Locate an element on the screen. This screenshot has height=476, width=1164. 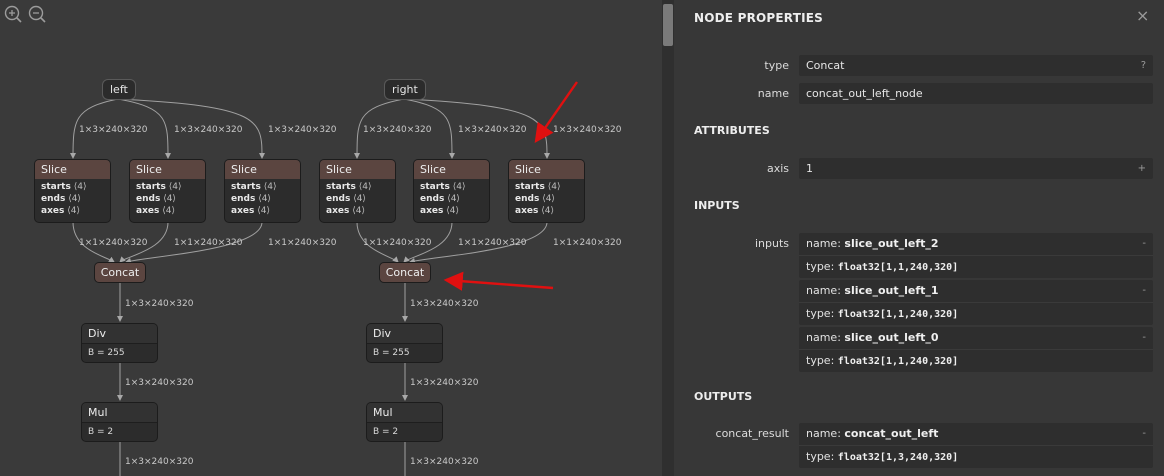
scrollbar-thumb is located at coordinates (668, 25).